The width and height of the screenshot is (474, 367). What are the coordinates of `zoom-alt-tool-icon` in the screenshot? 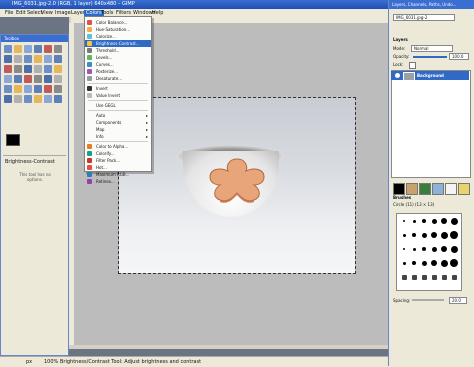 It's located at (38, 99).